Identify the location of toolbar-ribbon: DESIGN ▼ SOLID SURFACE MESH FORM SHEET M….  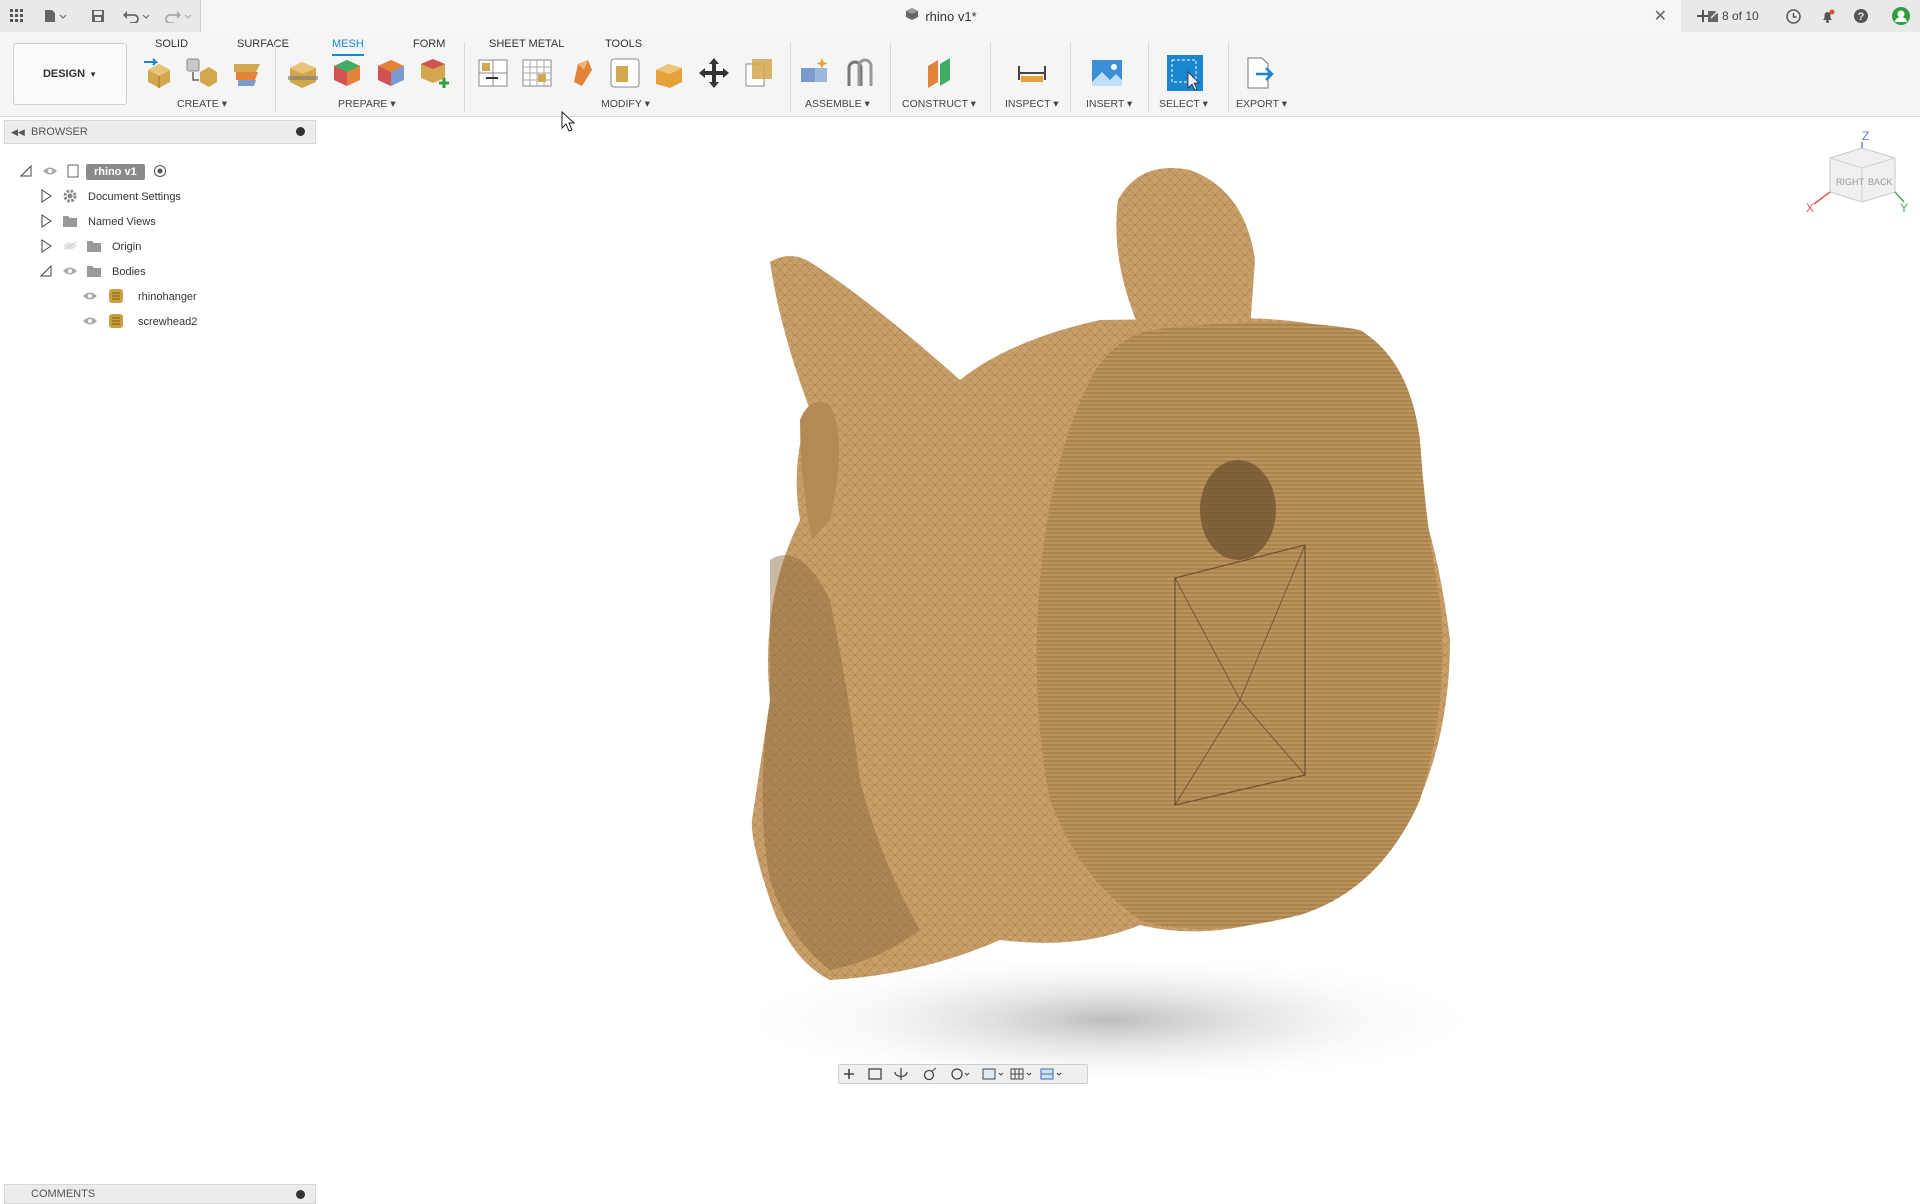
(960, 74).